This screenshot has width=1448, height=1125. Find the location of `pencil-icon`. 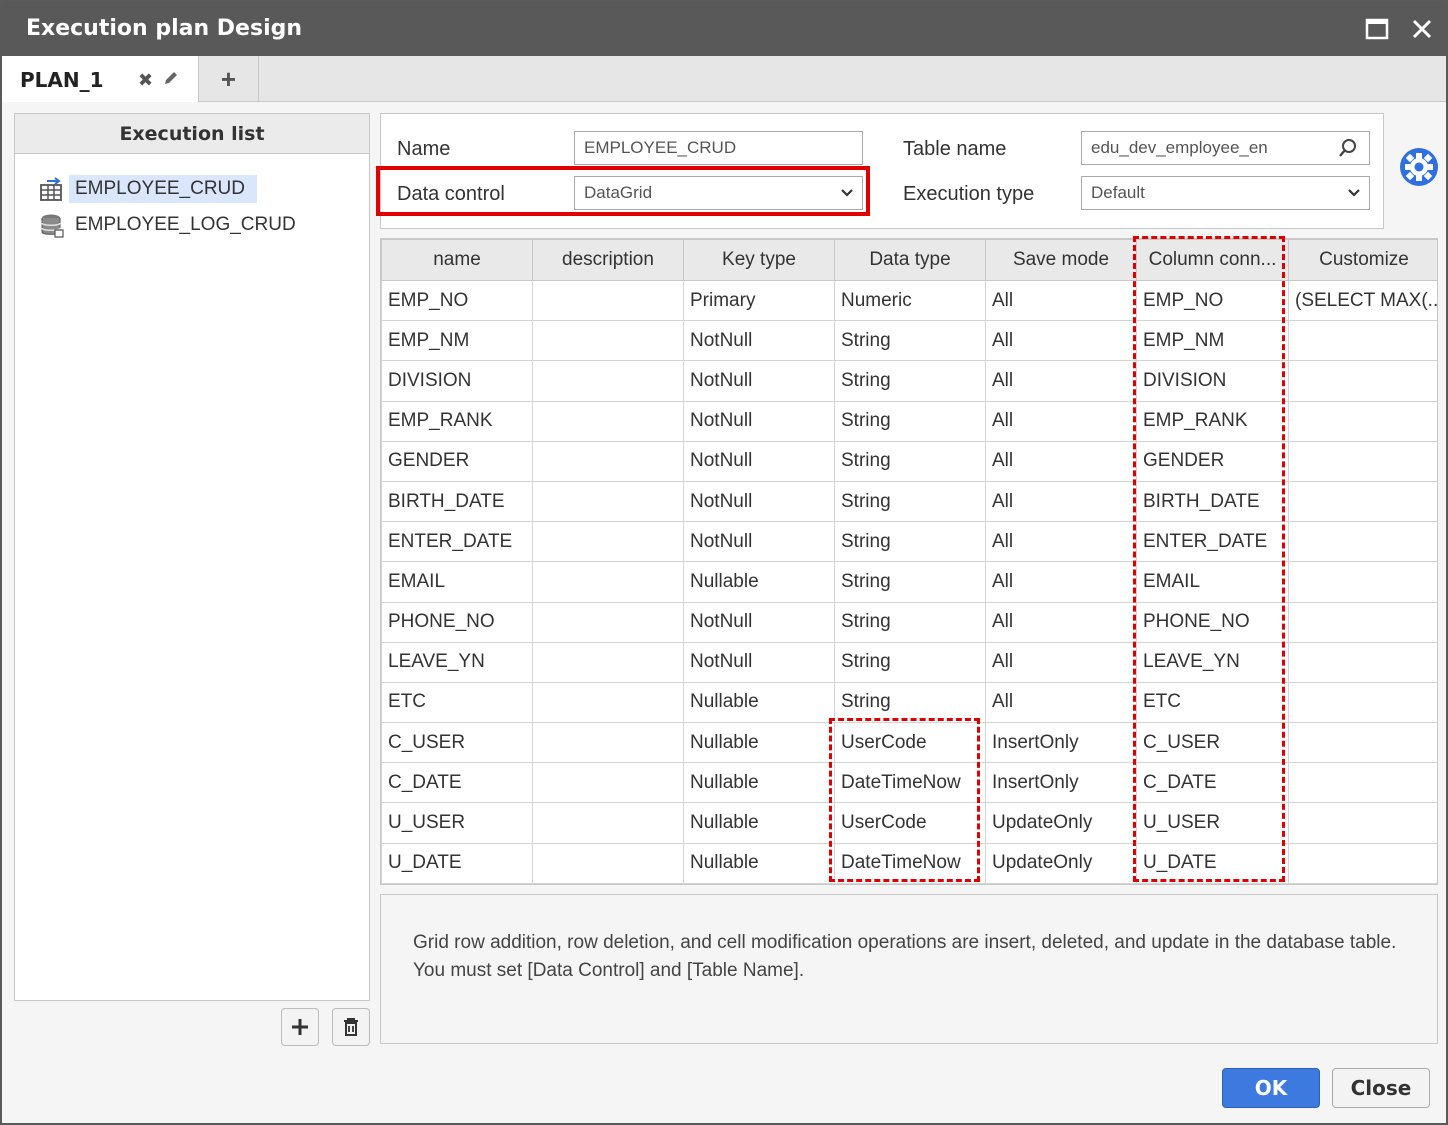

pencil-icon is located at coordinates (171, 80).